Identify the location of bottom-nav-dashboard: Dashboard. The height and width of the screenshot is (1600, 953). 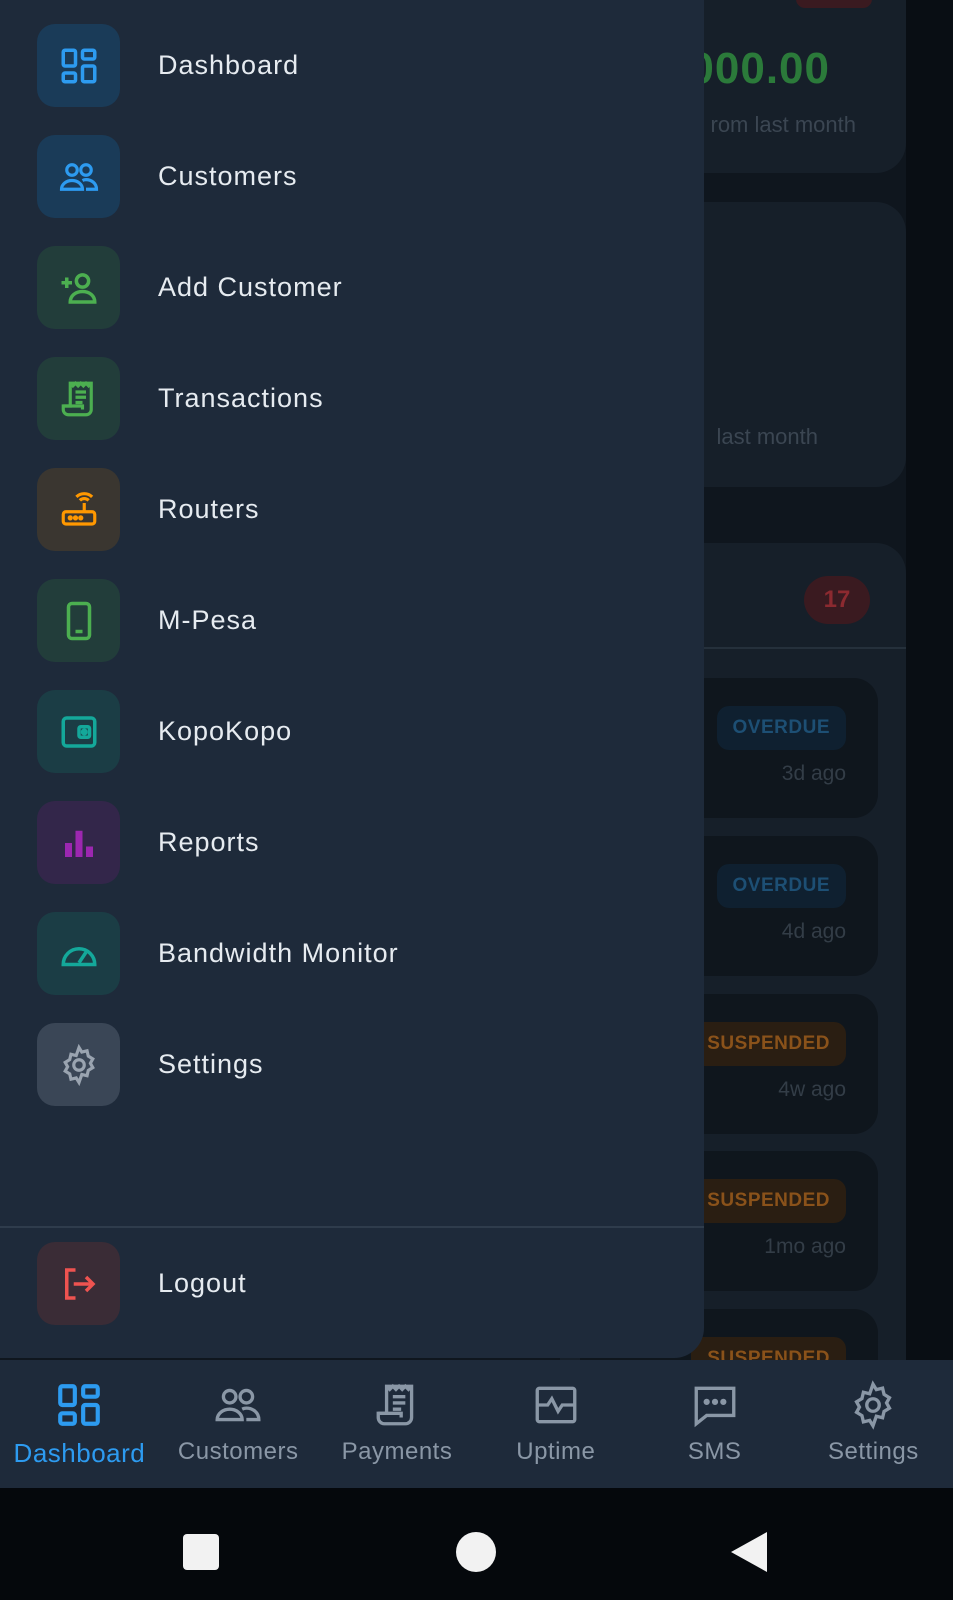
(79, 1424).